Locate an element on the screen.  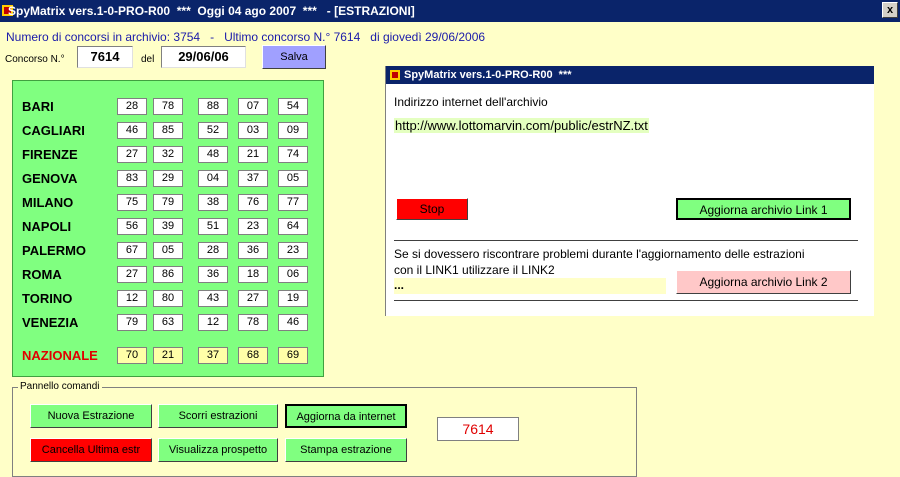
drawn-number: 29 is located at coordinates (168, 178).